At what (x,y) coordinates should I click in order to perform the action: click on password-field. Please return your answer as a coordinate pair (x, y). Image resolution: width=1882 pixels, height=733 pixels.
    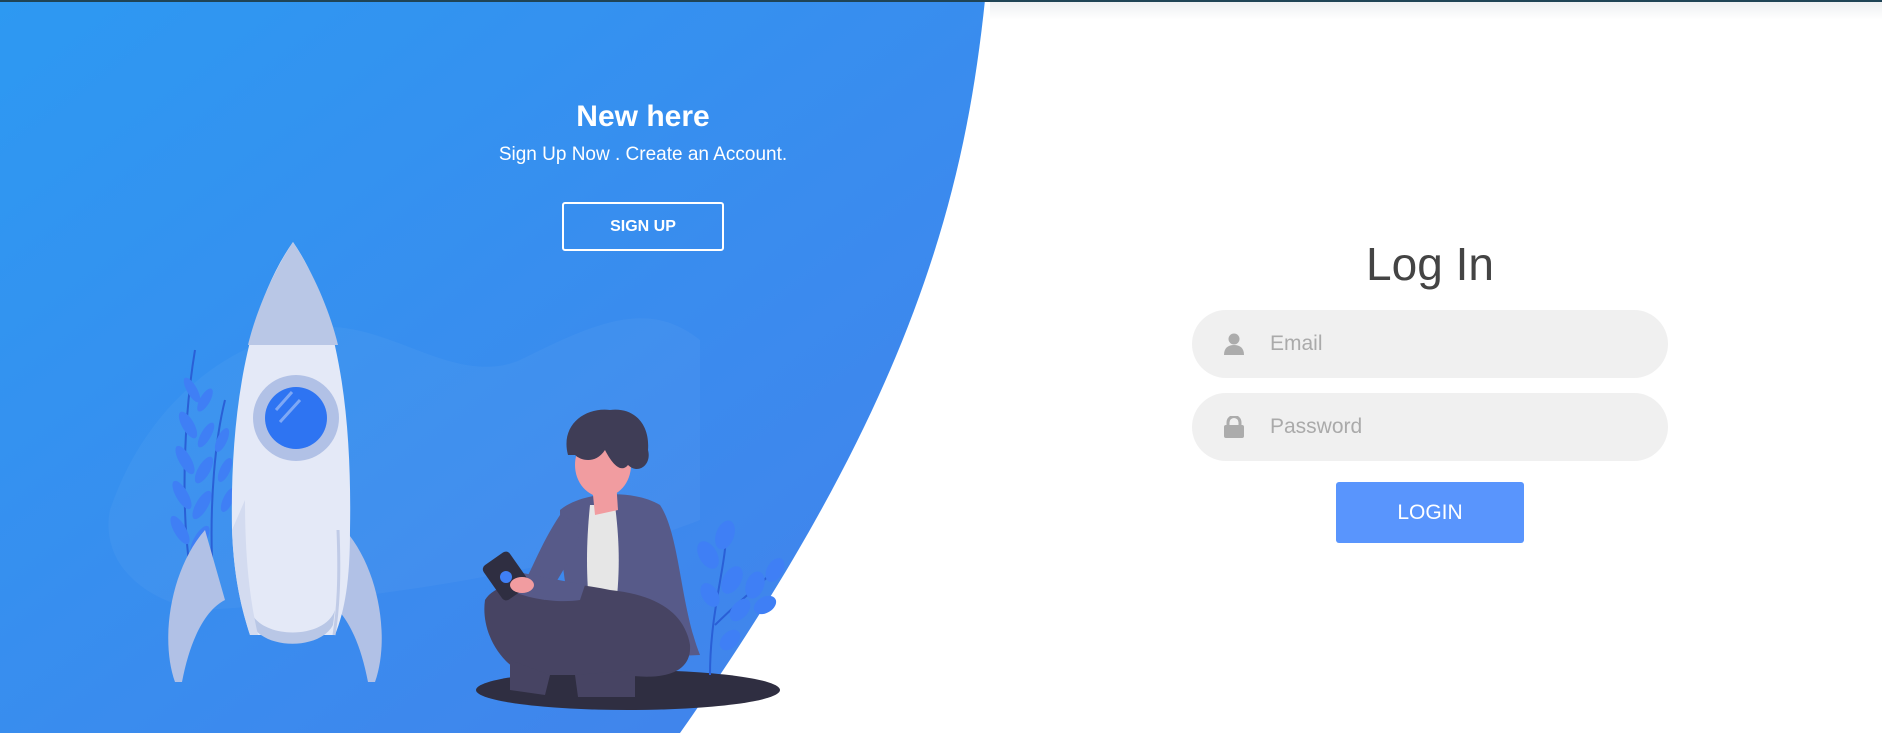
    Looking at the image, I should click on (1430, 427).